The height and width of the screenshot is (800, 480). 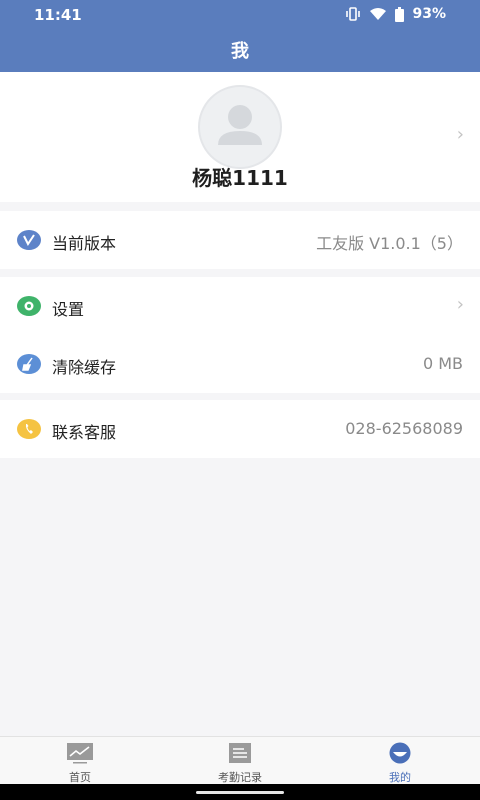 What do you see at coordinates (429, 14) in the screenshot?
I see `battery-percent: 93%` at bounding box center [429, 14].